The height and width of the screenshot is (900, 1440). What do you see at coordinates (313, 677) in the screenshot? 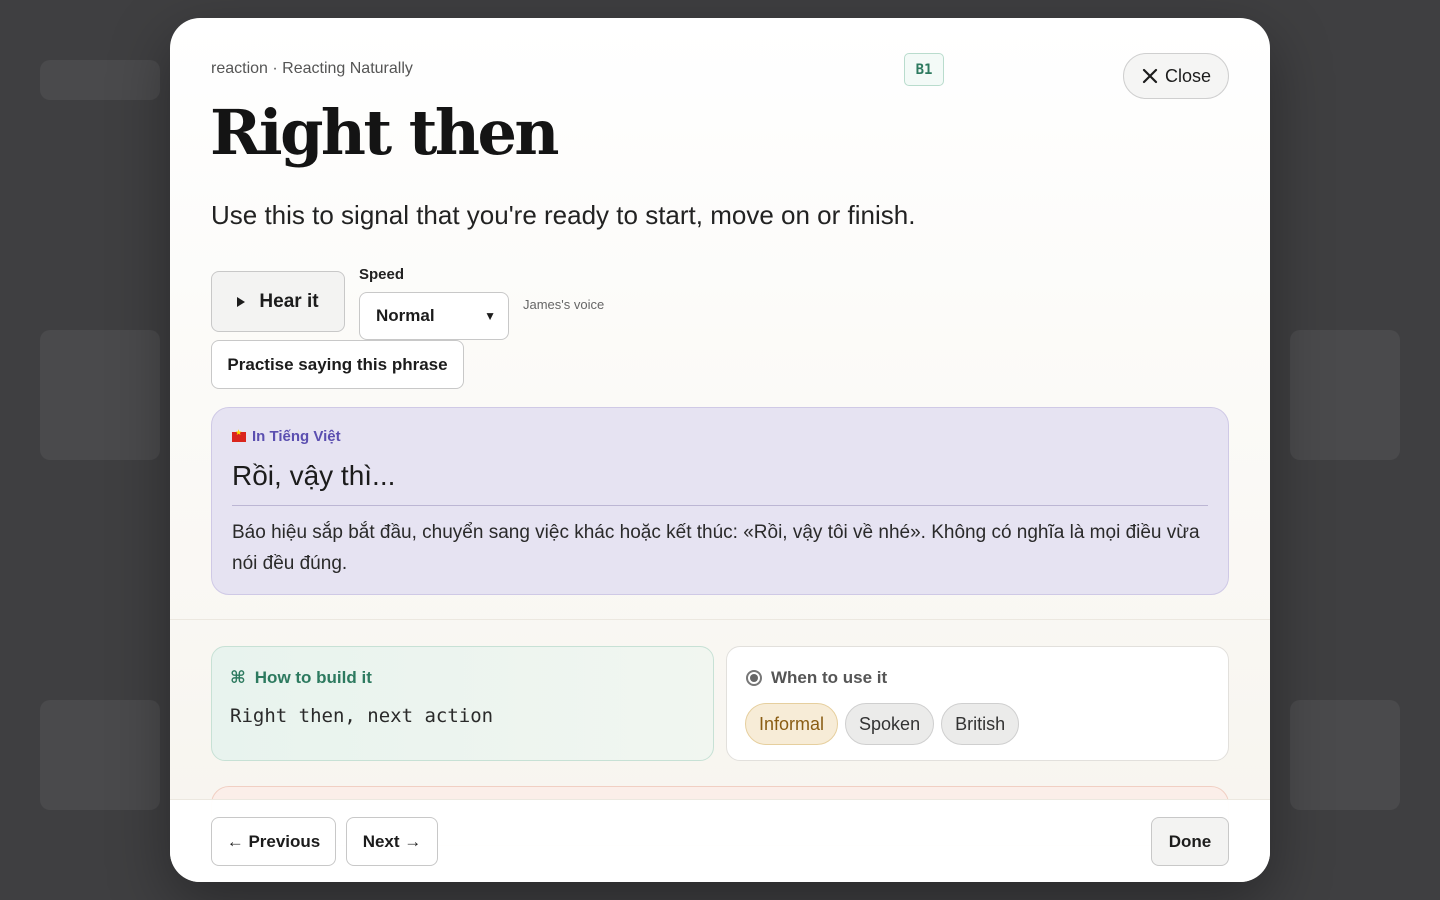
I see `build-title-label: How to build it` at bounding box center [313, 677].